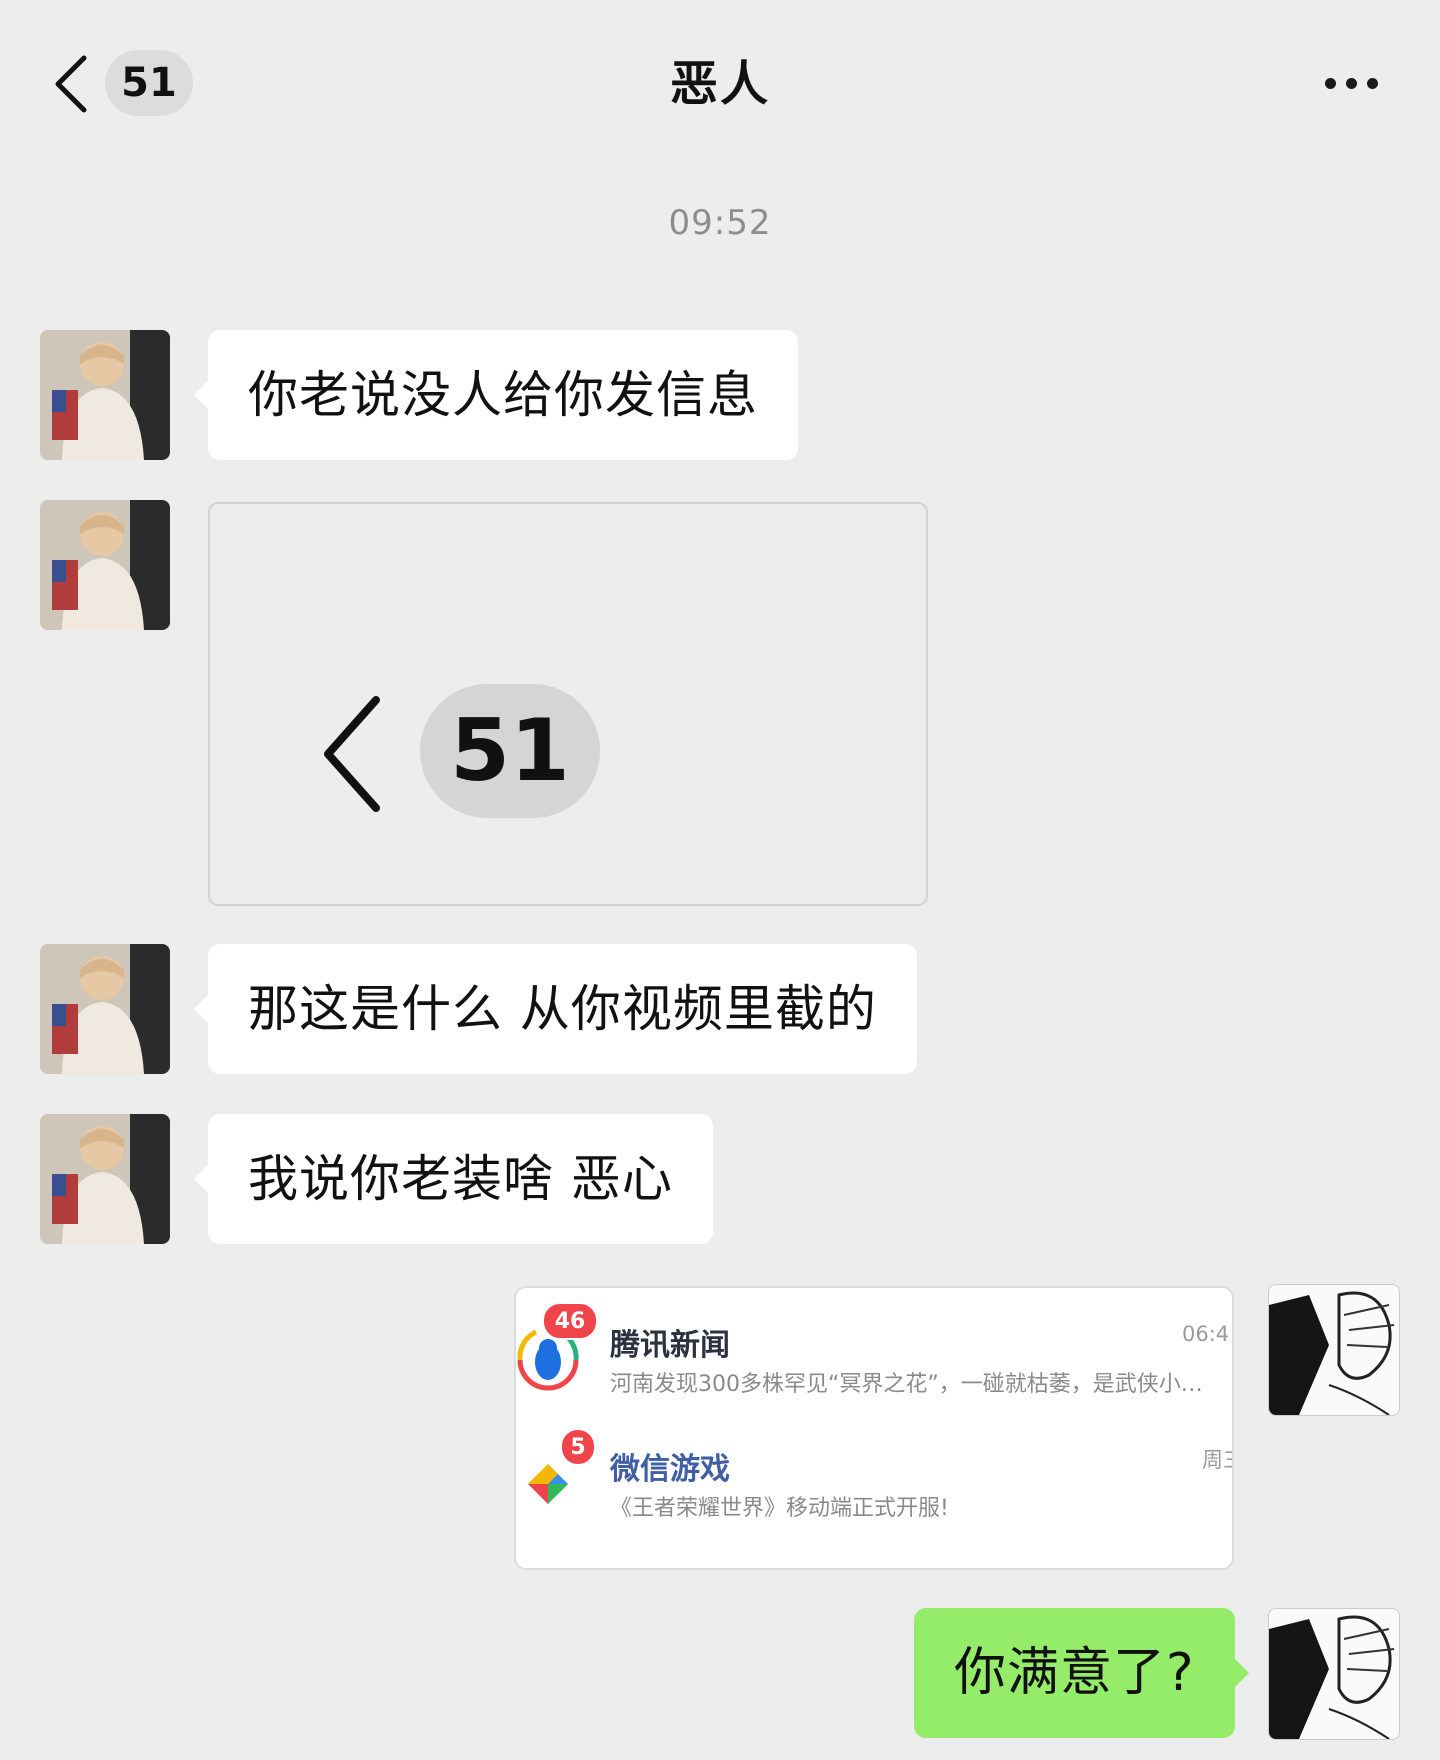 This screenshot has height=1760, width=1440. Describe the element at coordinates (578, 1447) in the screenshot. I see `unread-badge: 5` at that location.